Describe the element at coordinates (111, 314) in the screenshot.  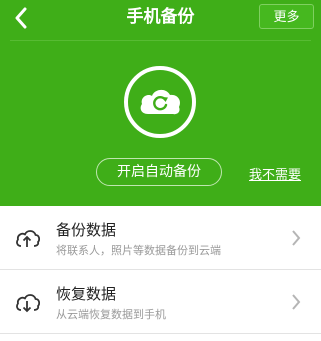
I see `restore-data-subtitle: 从云端恢复数据到手机` at that location.